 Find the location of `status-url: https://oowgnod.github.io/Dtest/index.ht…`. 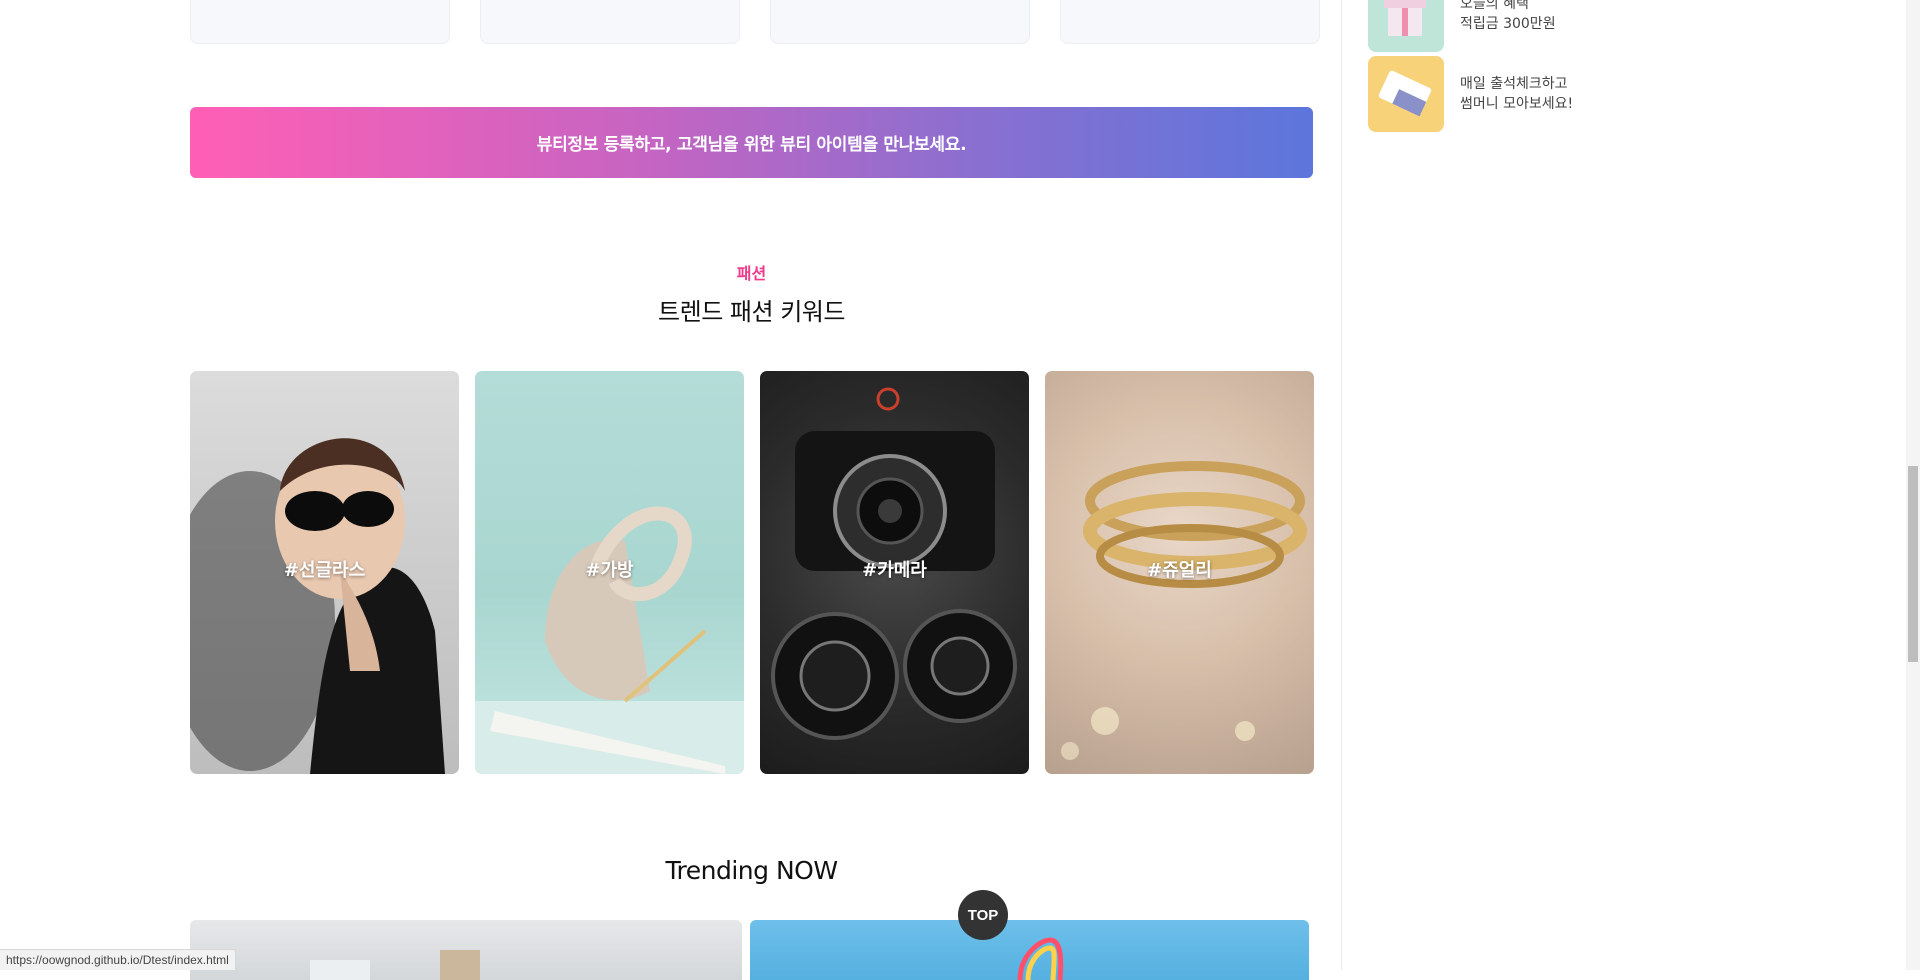

status-url: https://oowgnod.github.io/Dtest/index.ht… is located at coordinates (118, 959).